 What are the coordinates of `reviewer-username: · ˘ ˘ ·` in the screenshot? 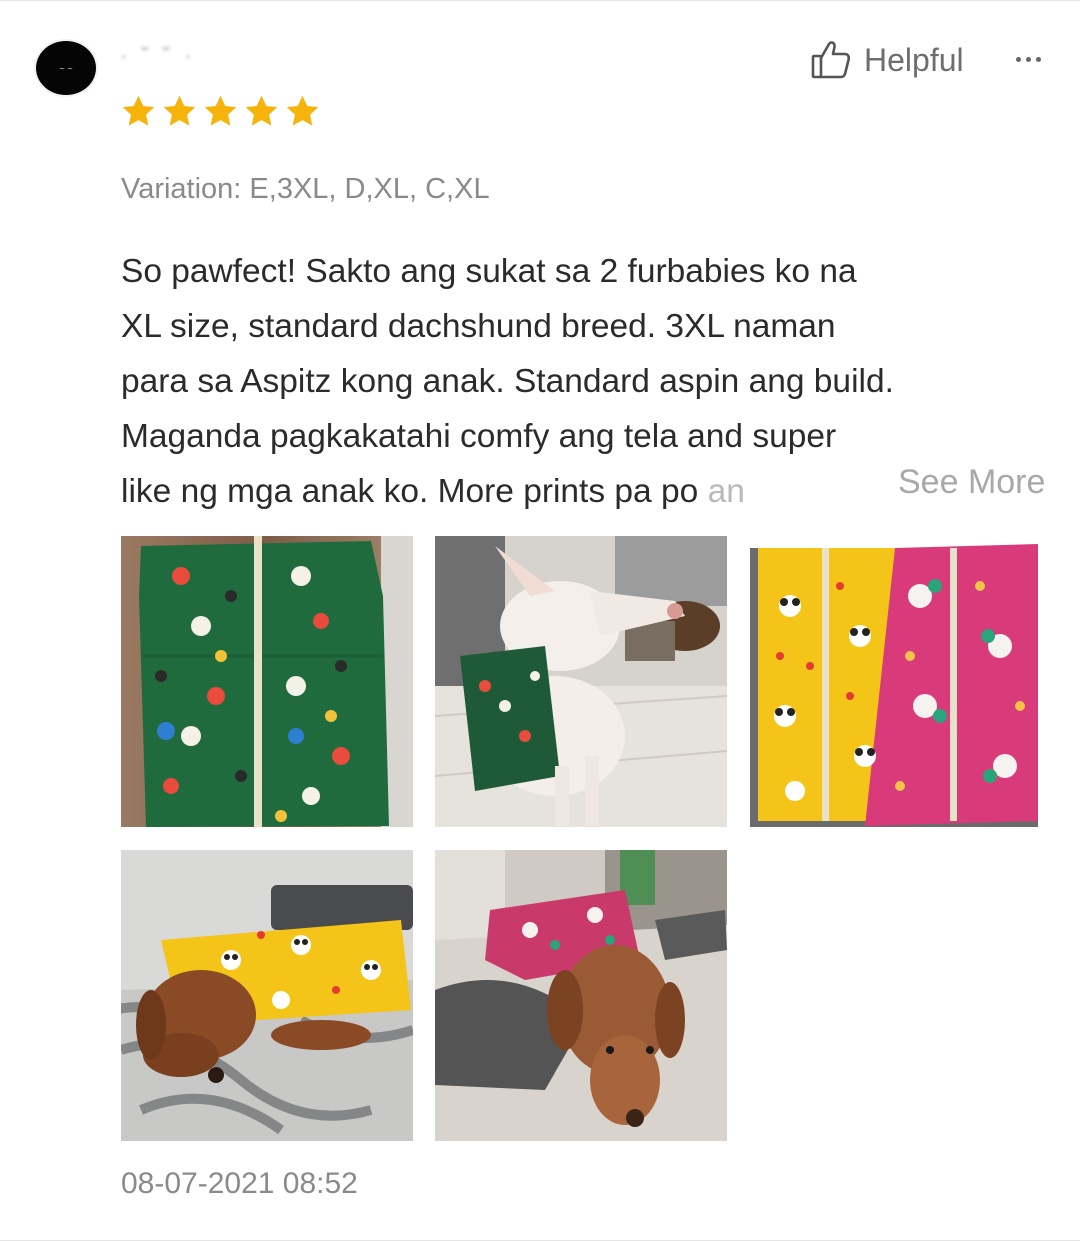 It's located at (158, 55).